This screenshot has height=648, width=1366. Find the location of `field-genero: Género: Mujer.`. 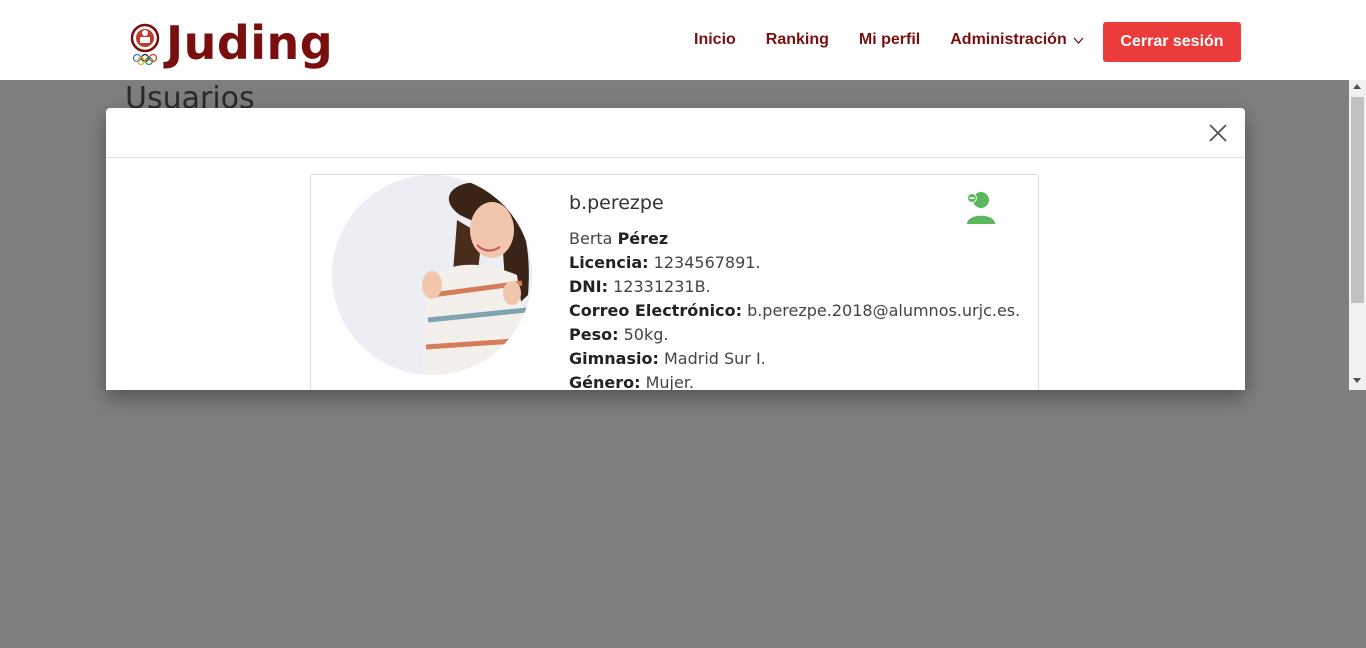

field-genero: Género: Mujer. is located at coordinates (794, 380).